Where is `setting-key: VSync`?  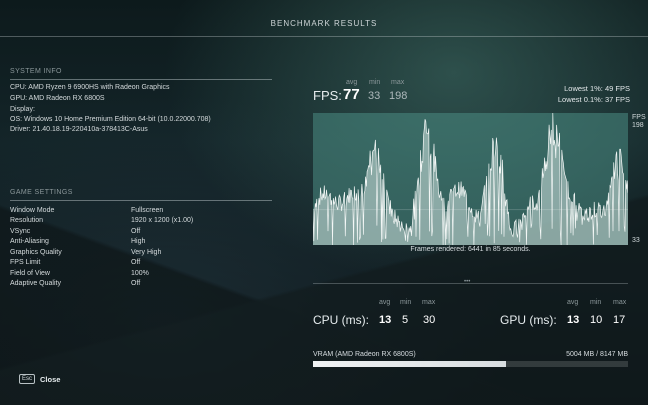
setting-key: VSync is located at coordinates (20, 231).